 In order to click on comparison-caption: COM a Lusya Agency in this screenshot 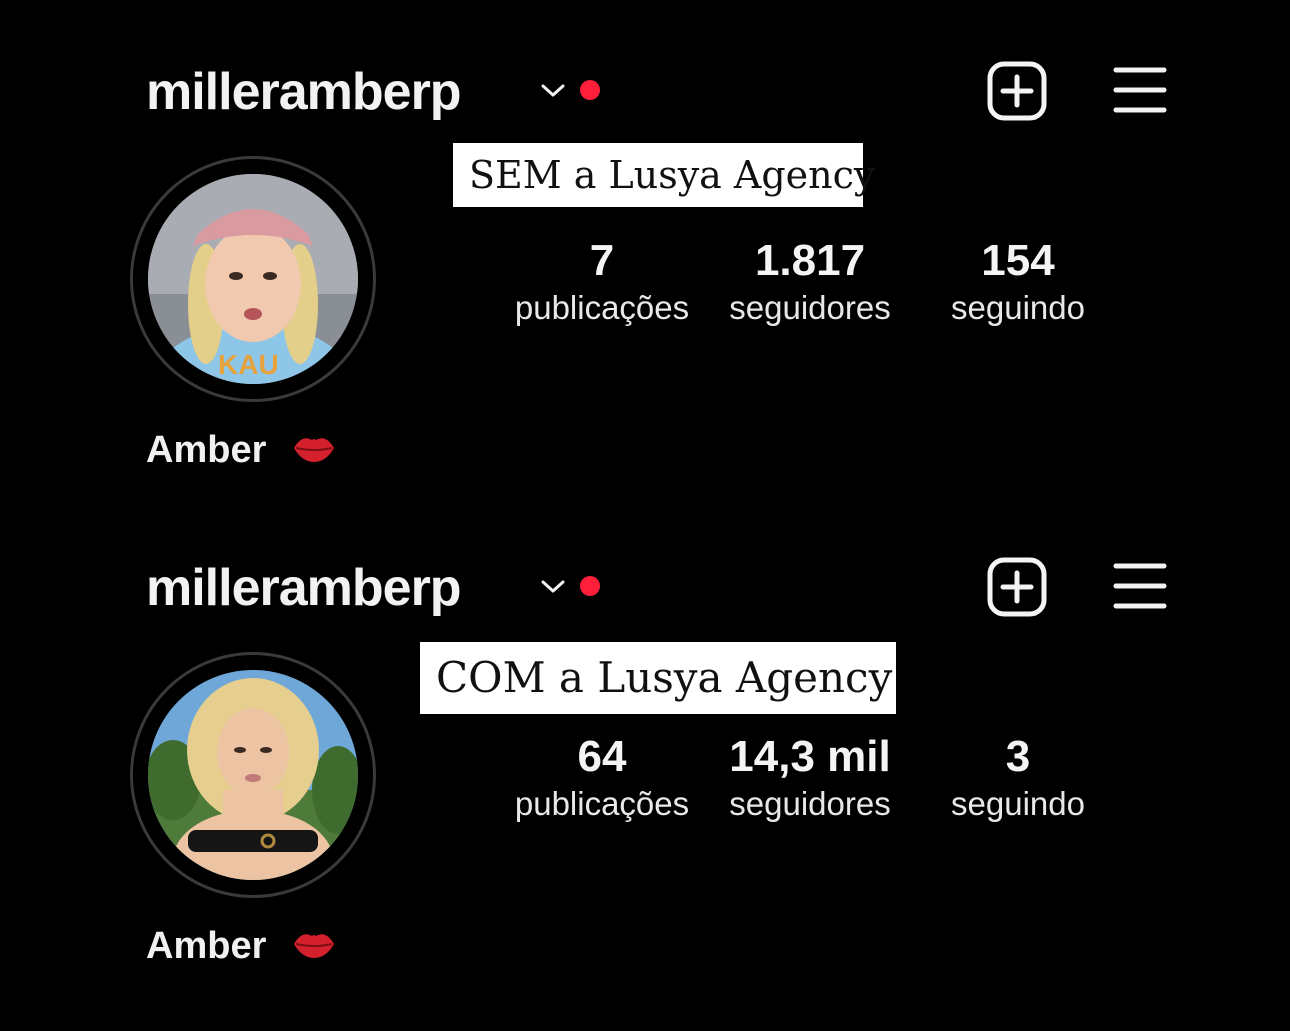, I will do `click(658, 678)`.